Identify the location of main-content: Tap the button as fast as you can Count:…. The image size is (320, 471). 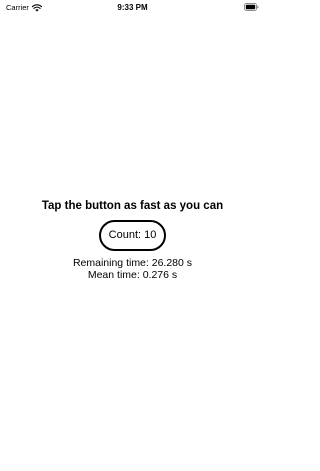
(132, 240).